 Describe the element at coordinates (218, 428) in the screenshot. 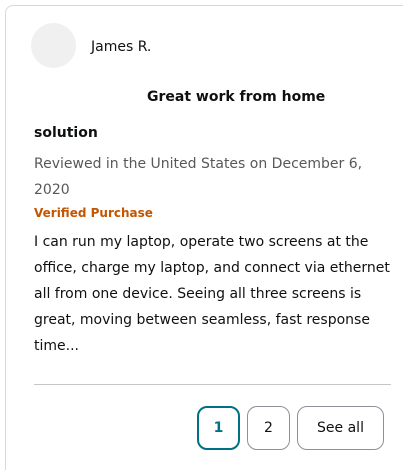

I see `page-1-button: 1` at that location.